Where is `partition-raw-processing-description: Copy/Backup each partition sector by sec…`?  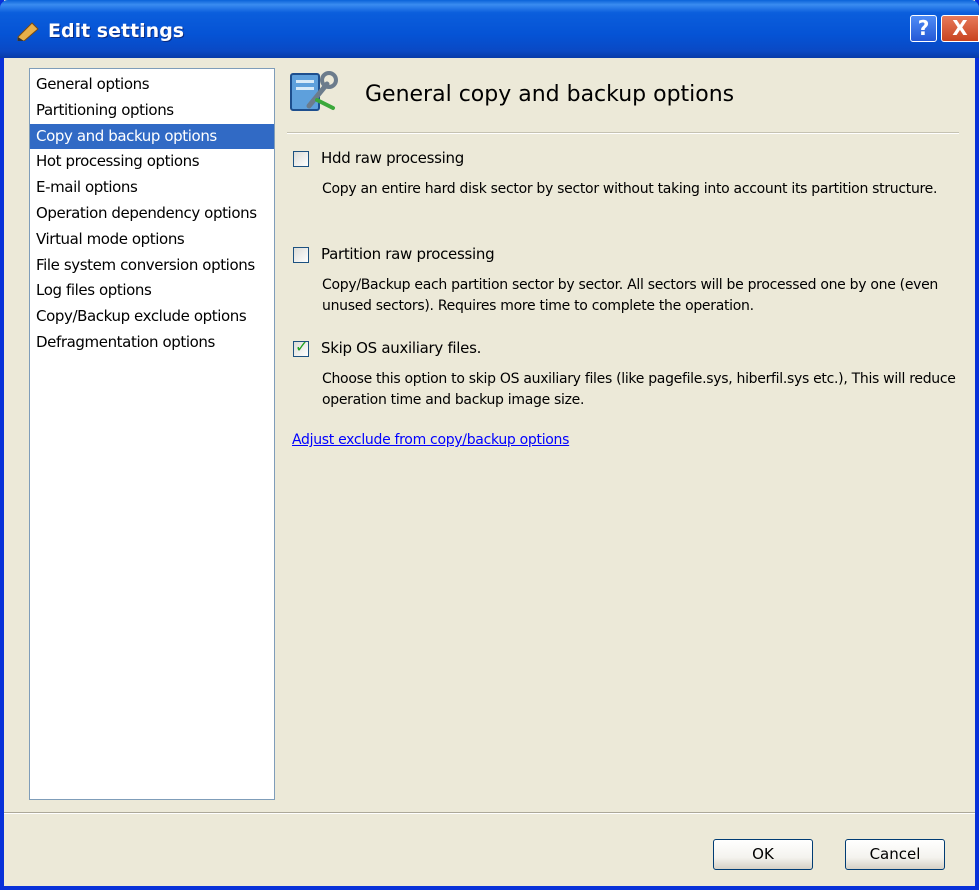 partition-raw-processing-description: Copy/Backup each partition sector by sec… is located at coordinates (630, 295).